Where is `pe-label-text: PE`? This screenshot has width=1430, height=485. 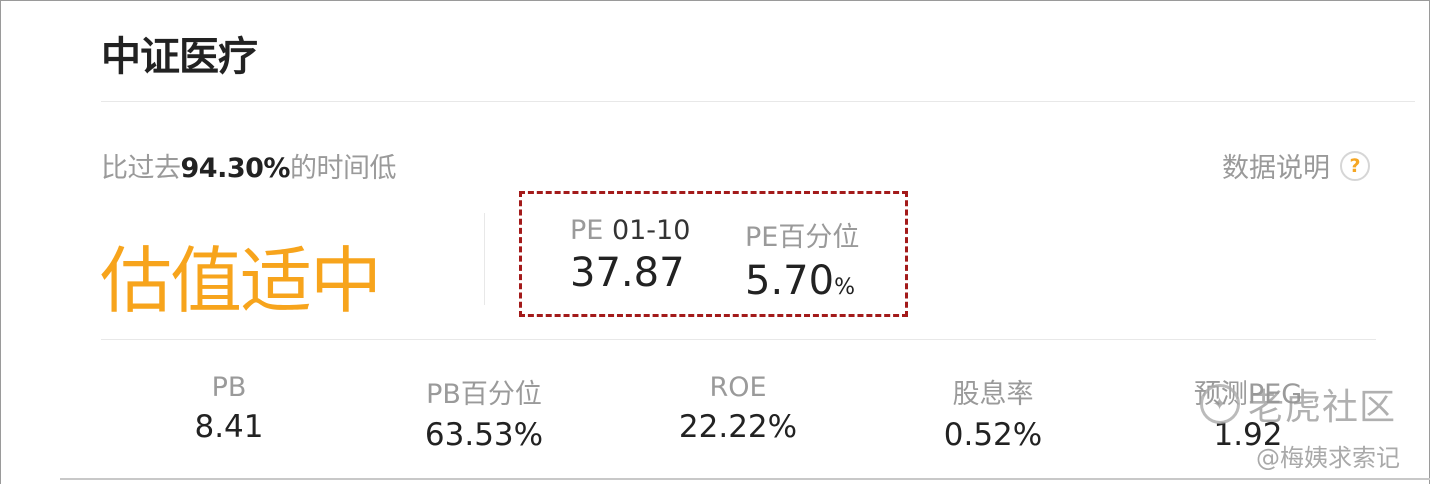
pe-label-text: PE is located at coordinates (587, 230).